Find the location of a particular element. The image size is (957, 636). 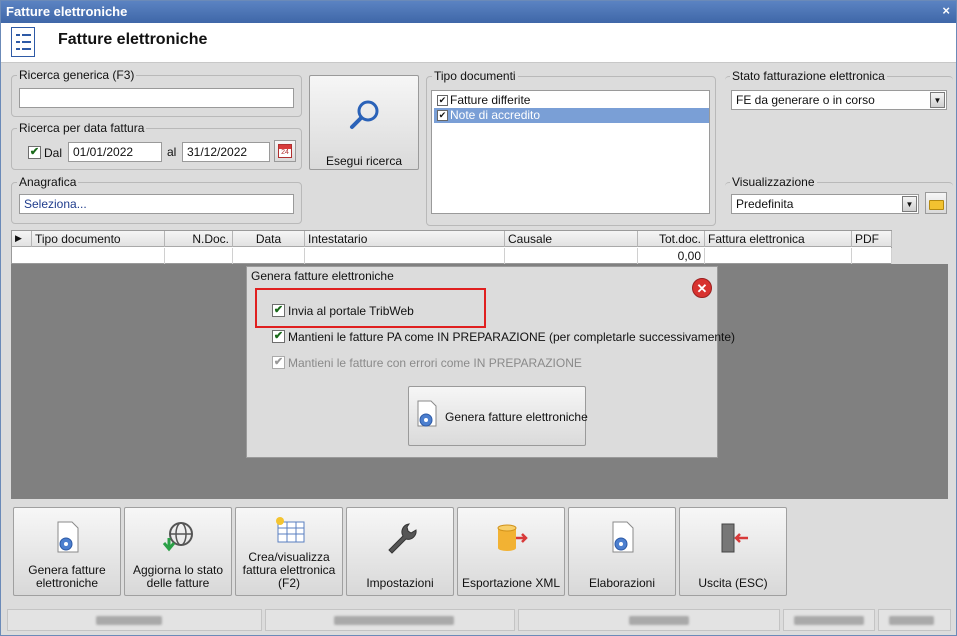

globe-download-icon is located at coordinates (177, 537).